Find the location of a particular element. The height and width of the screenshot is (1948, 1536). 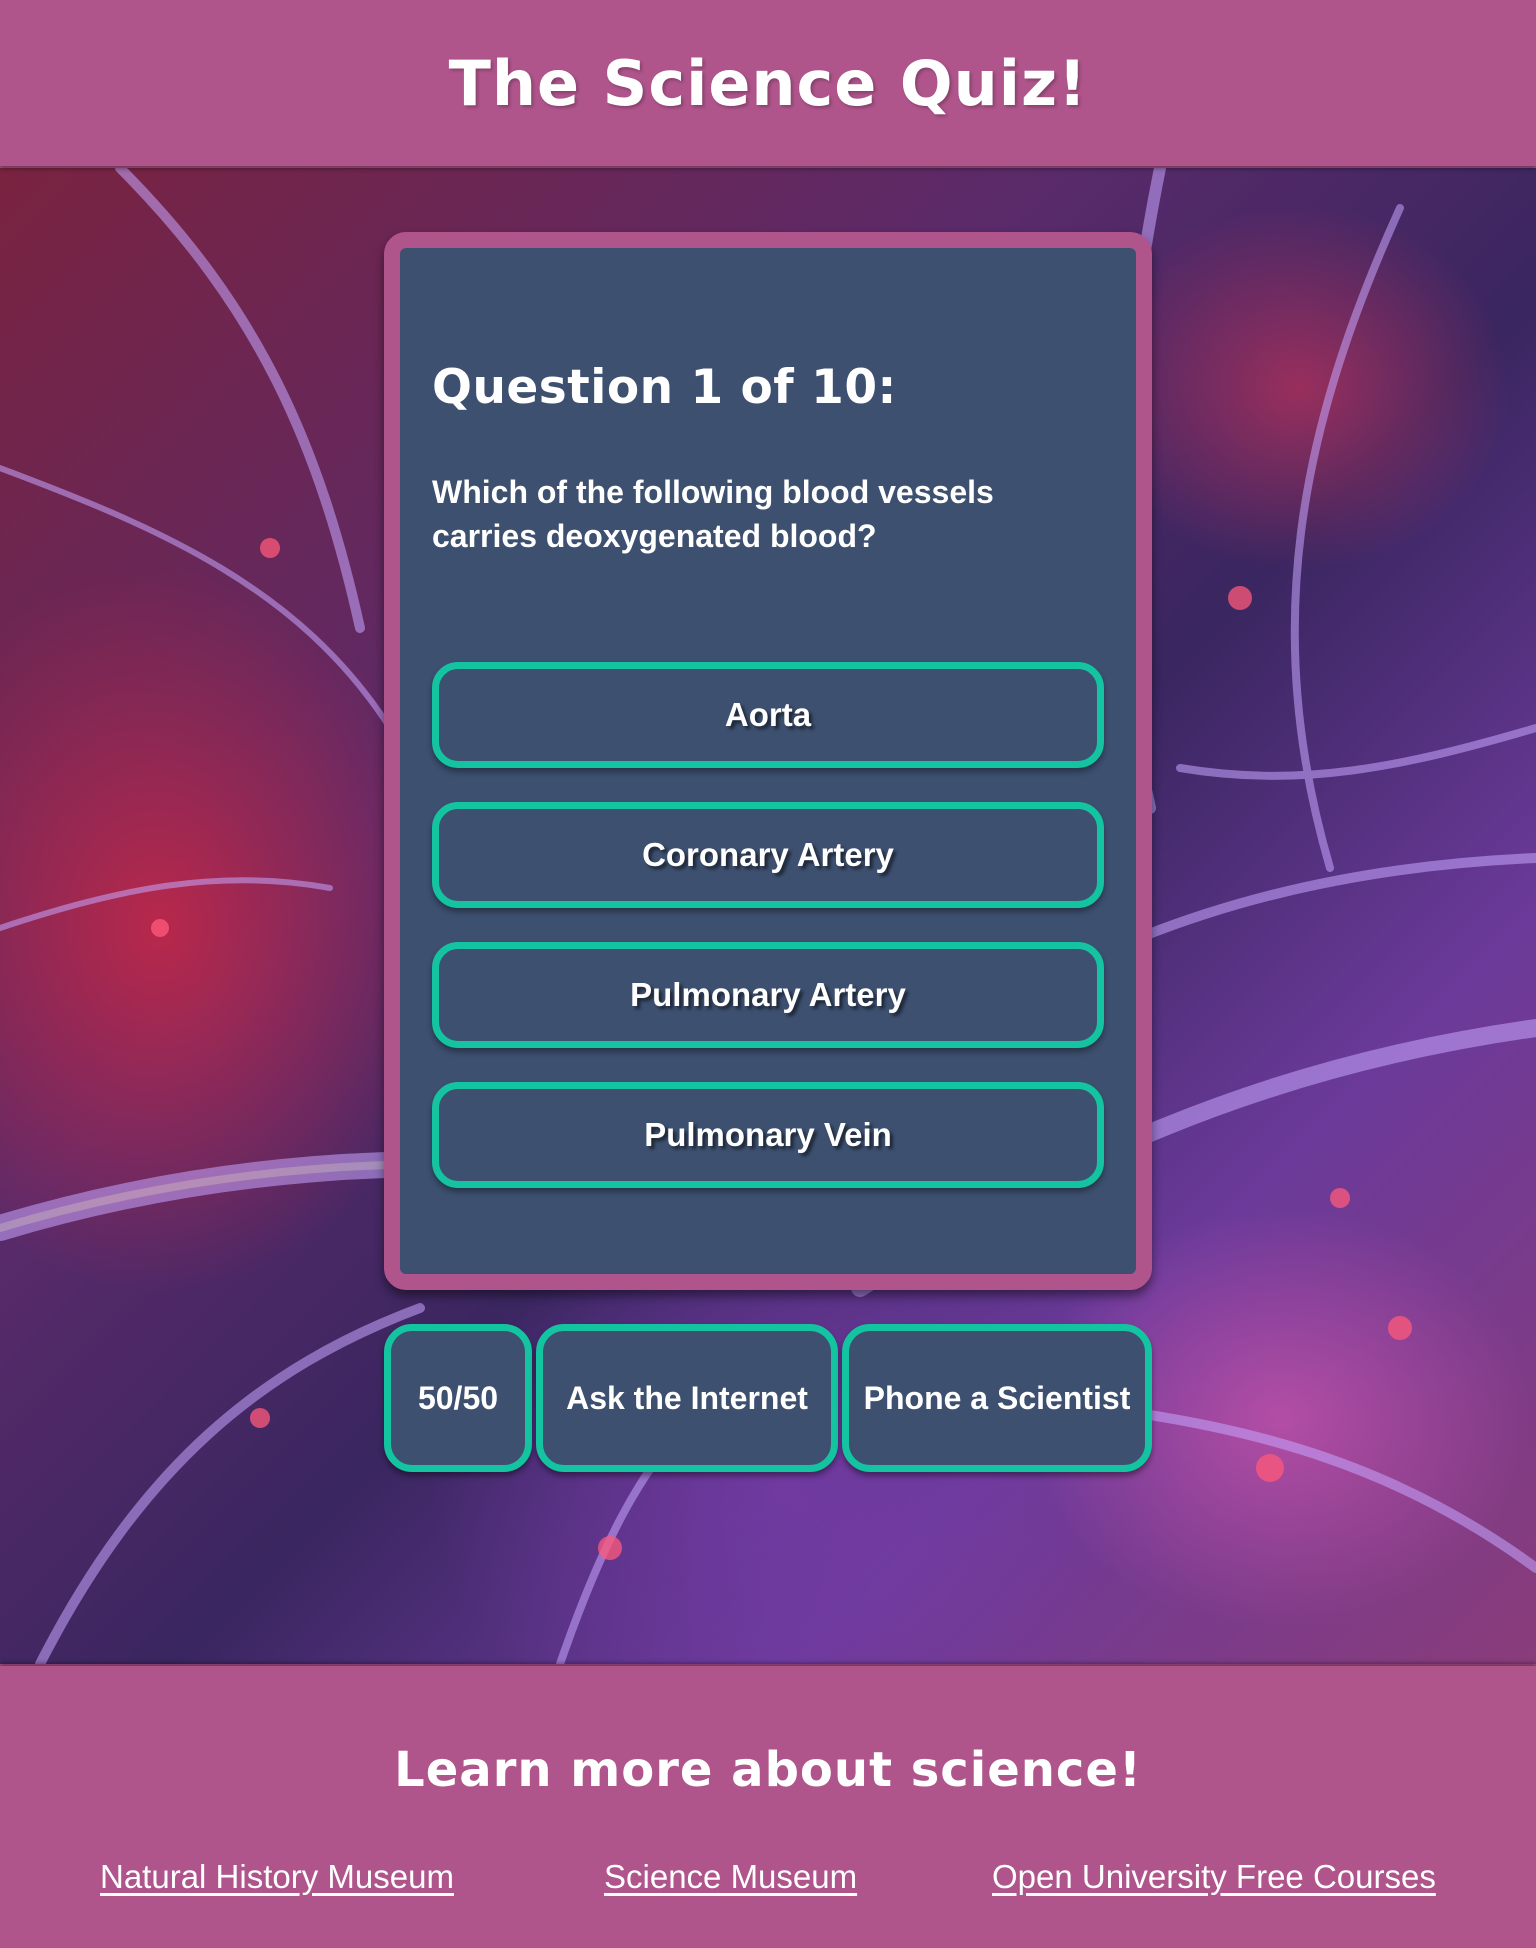

answer-button-1: Aorta is located at coordinates (768, 715).